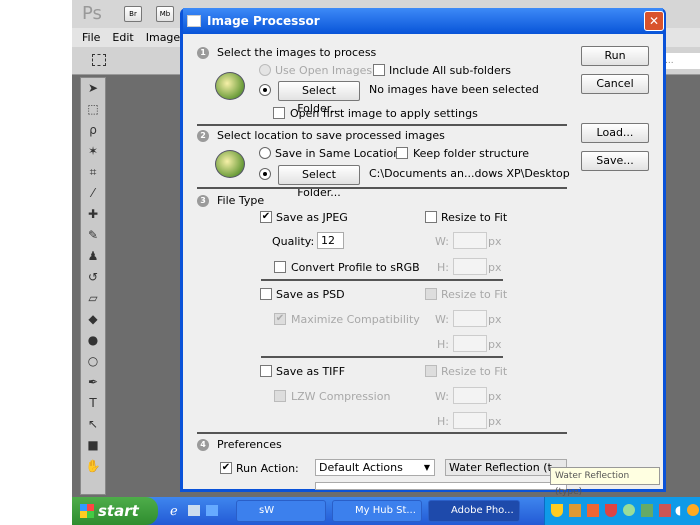 The width and height of the screenshot is (700, 525). I want to click on save-jpeg-checkbox: ✔, so click(266, 217).